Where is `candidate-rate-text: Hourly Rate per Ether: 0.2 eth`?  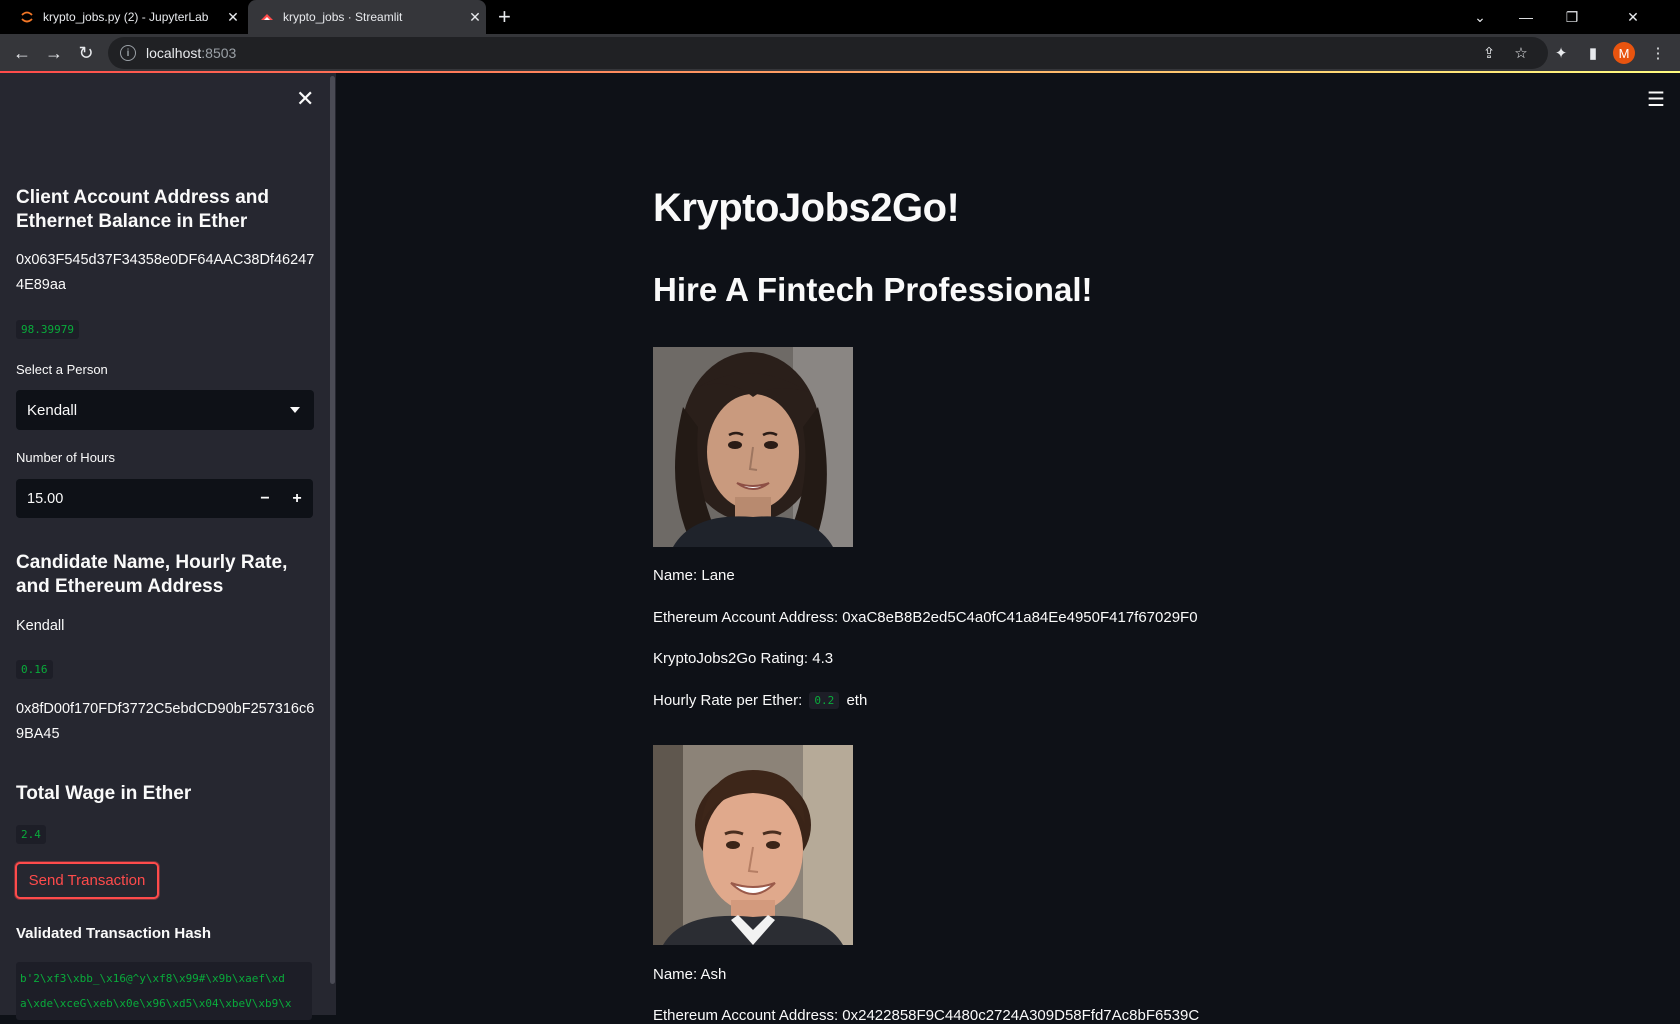
candidate-rate-text: Hourly Rate per Ether: 0.2 eth is located at coordinates (760, 700).